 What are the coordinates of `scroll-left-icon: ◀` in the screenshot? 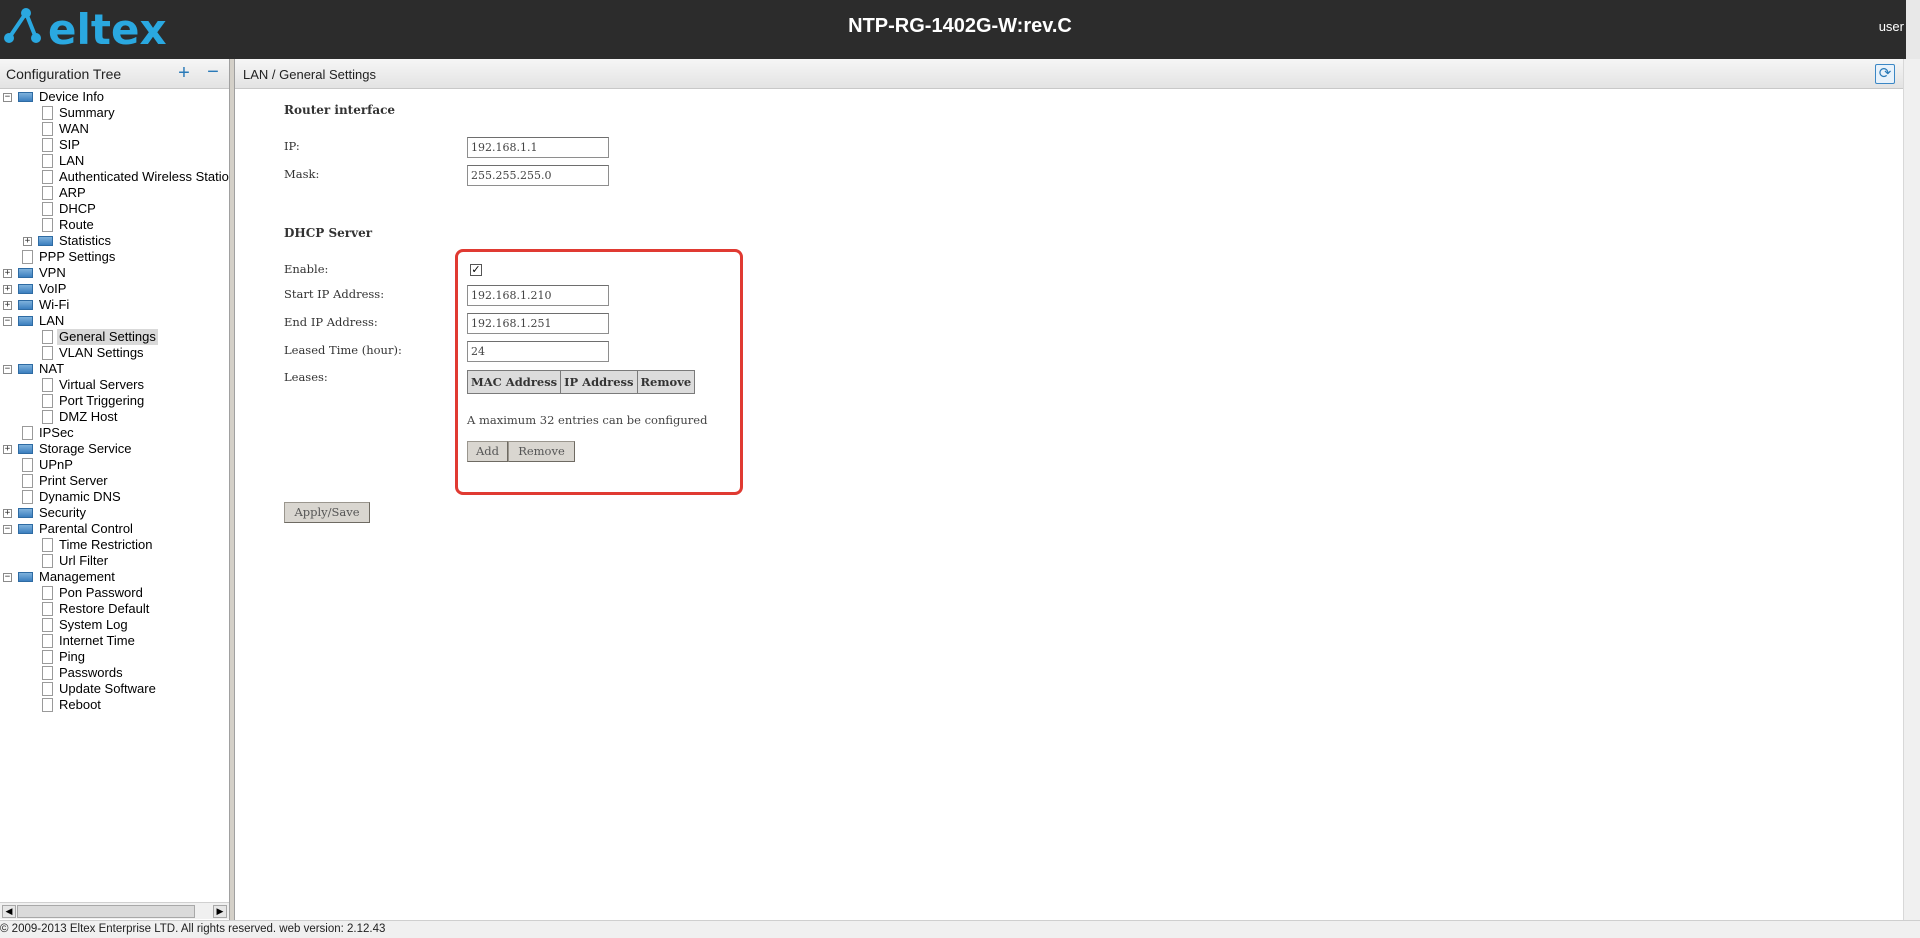 It's located at (9, 911).